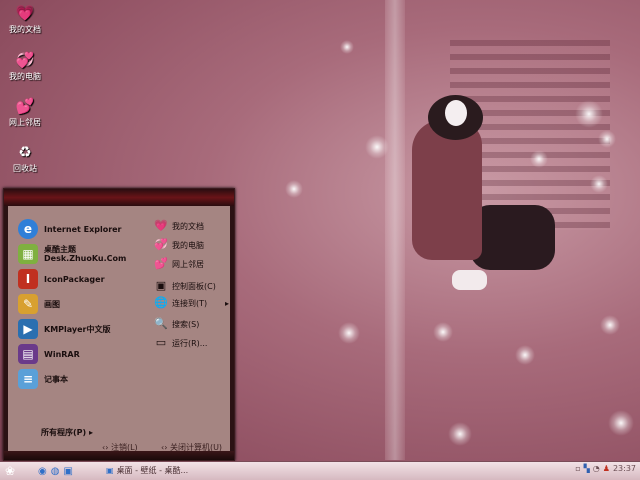  Describe the element at coordinates (67, 471) in the screenshot. I see `desktop-quicklaunch-icon: ▣` at that location.